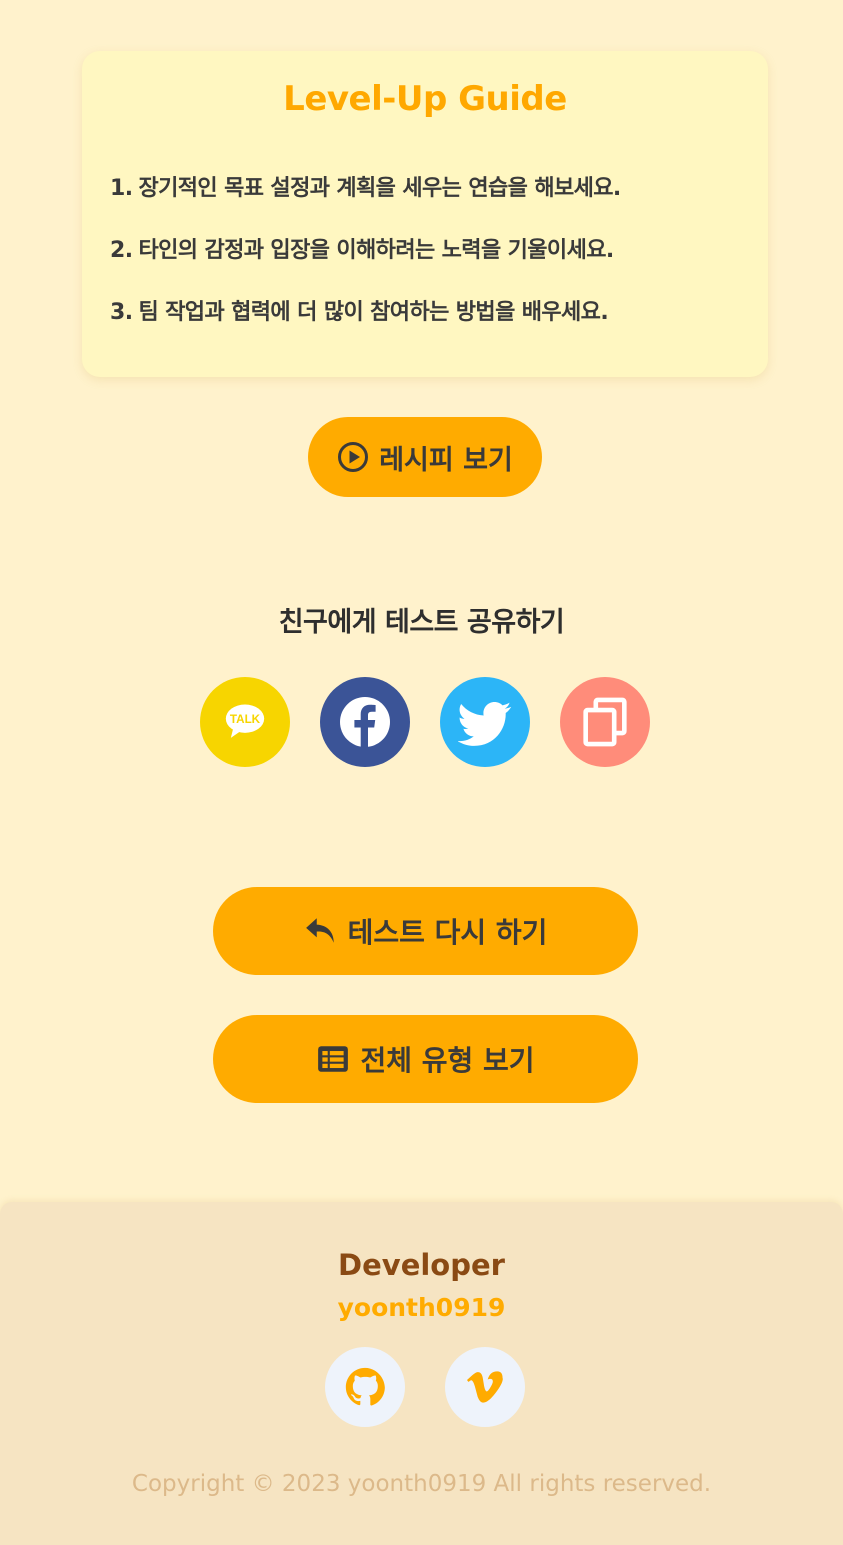 This screenshot has height=1545, width=843. I want to click on guide-item-number: 1., so click(121, 188).